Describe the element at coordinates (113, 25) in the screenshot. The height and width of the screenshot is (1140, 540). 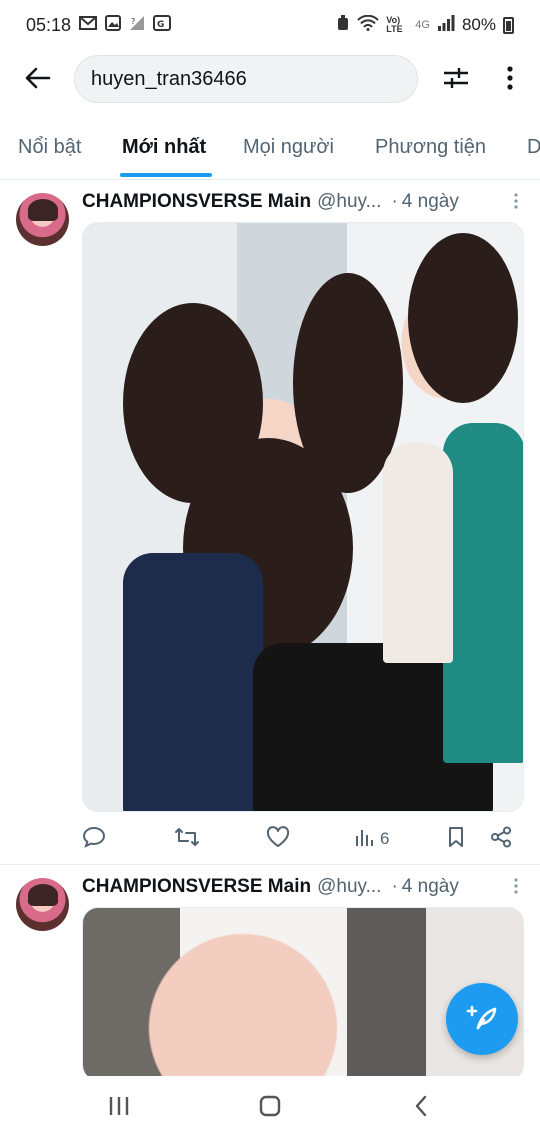
I see `gallery-icon` at that location.